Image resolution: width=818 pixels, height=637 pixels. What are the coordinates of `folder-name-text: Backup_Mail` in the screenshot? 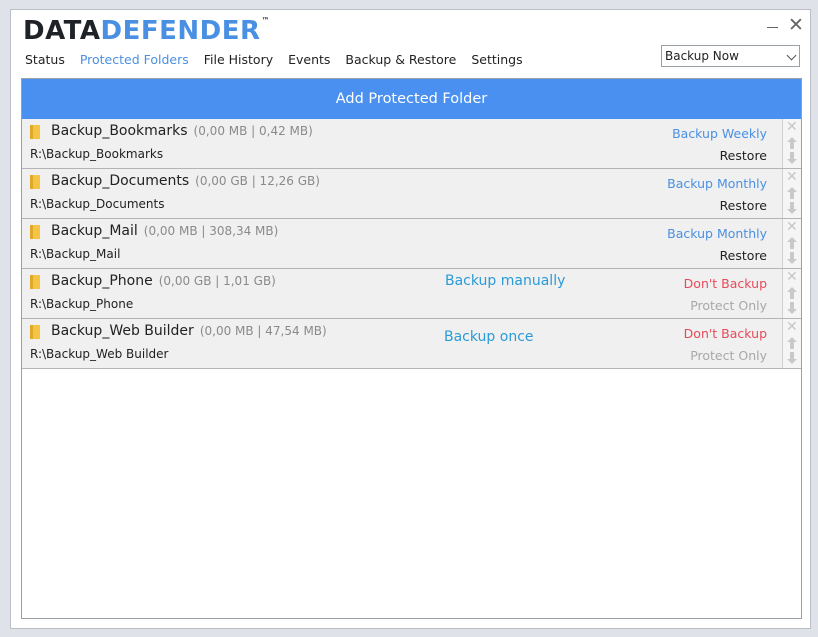 It's located at (94, 231).